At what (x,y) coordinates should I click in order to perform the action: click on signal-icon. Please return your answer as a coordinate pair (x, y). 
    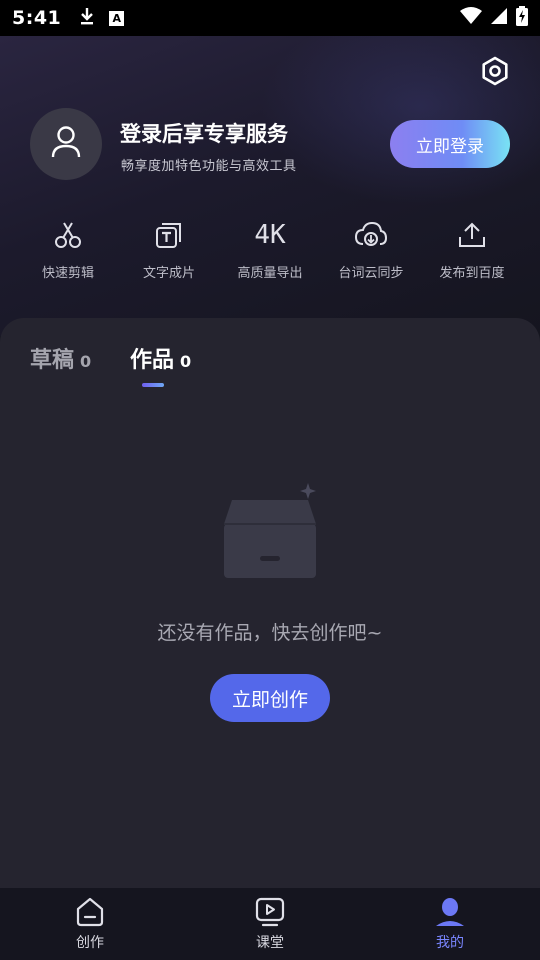
    Looking at the image, I should click on (499, 18).